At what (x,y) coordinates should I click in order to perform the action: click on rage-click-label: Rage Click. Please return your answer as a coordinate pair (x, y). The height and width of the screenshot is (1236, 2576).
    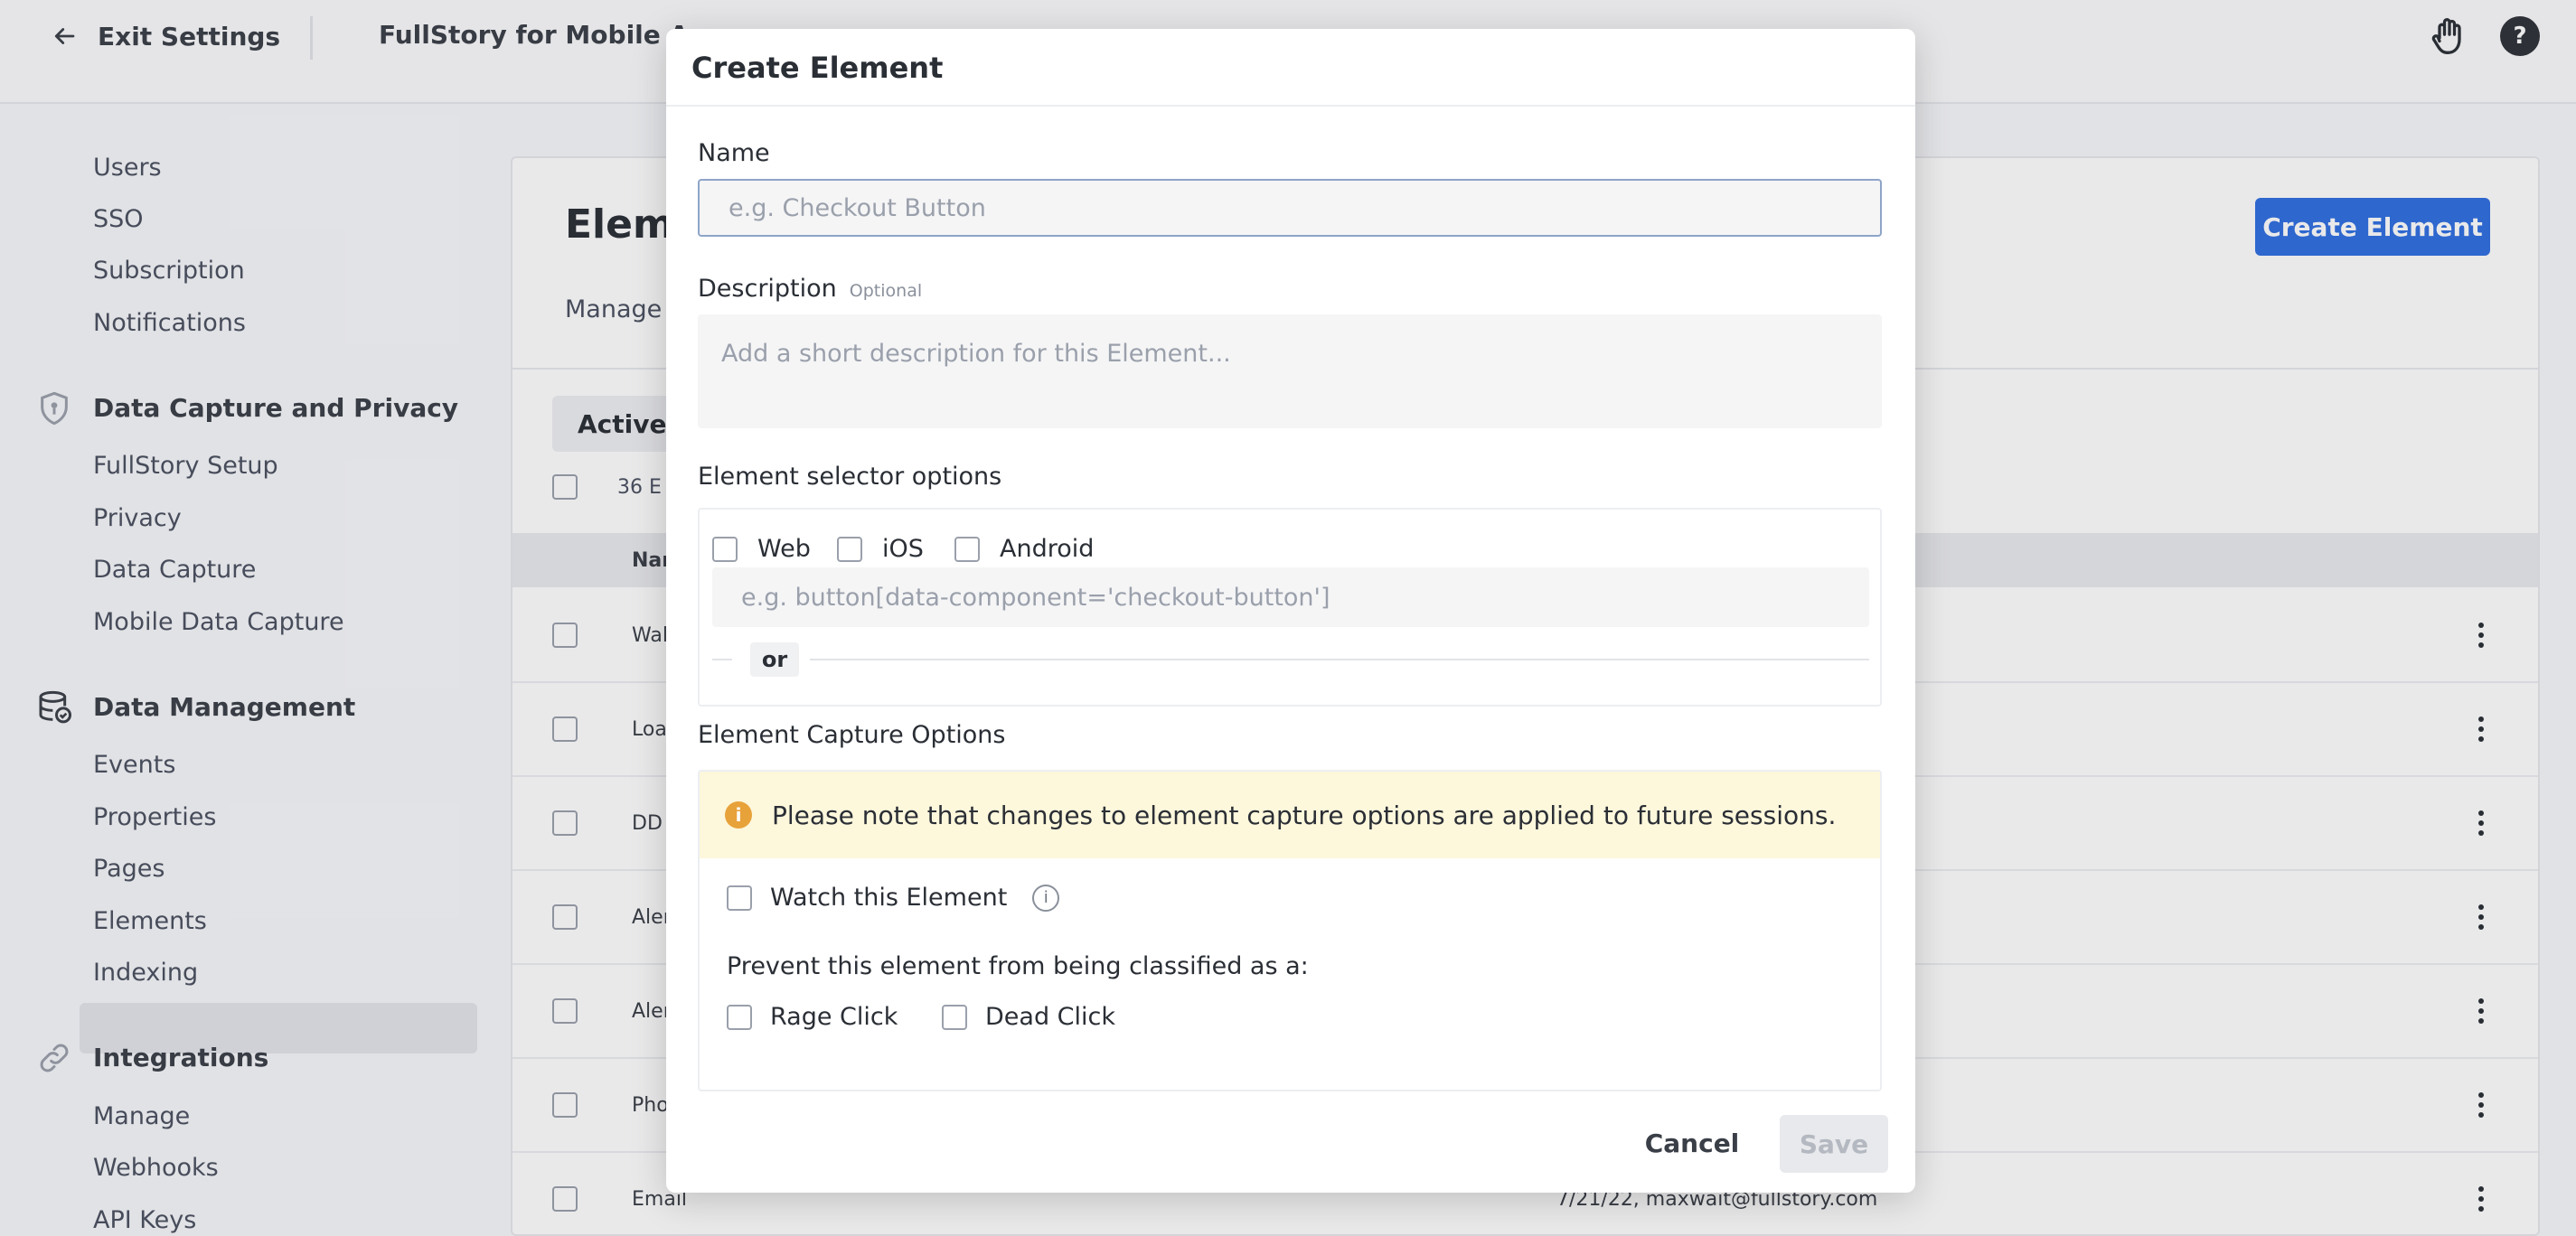
    Looking at the image, I should click on (834, 1017).